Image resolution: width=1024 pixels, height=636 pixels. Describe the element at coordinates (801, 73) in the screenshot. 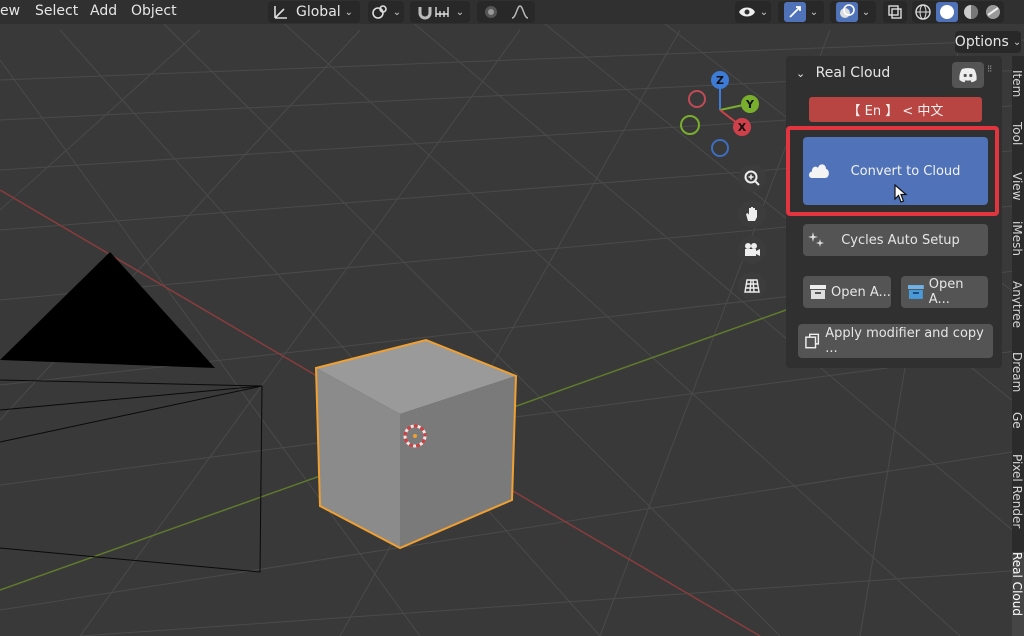

I see `collapse-chevron-icon: ⌄` at that location.